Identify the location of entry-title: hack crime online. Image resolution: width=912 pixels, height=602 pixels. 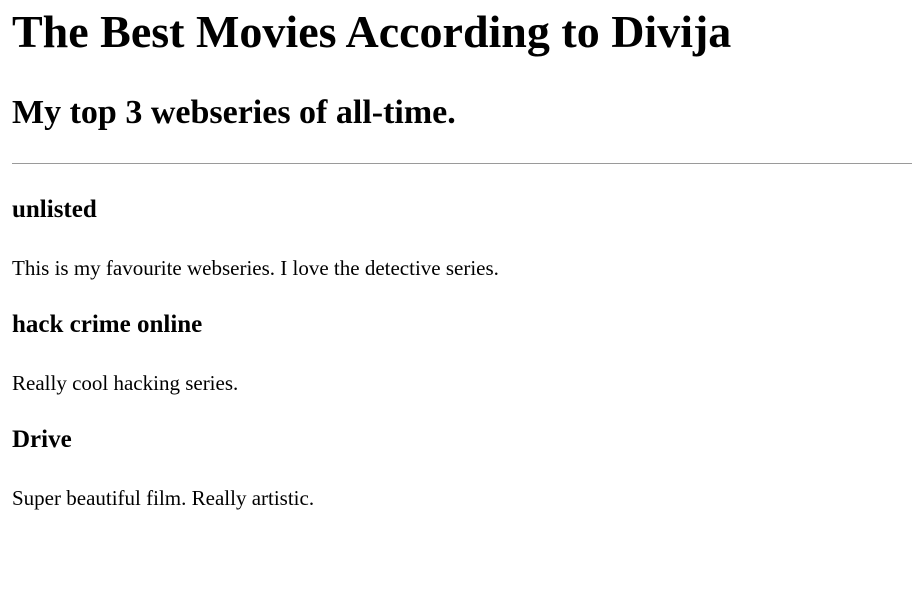
(107, 324).